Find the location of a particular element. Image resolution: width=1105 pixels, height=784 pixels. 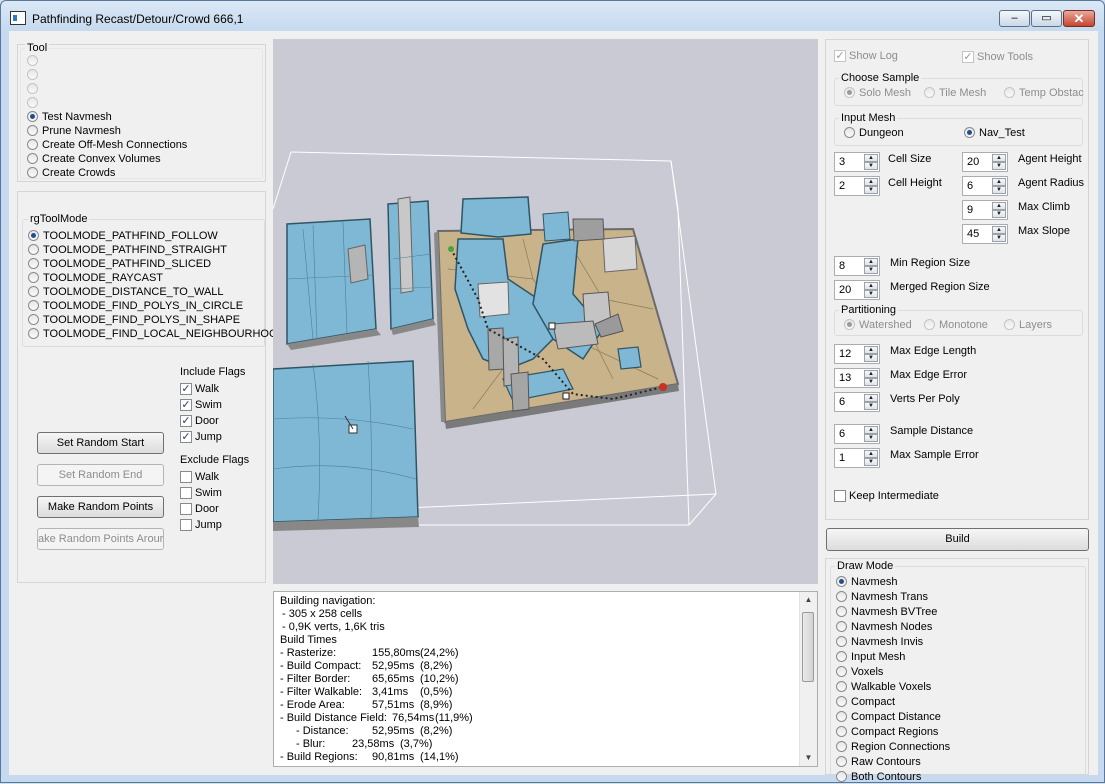

set-random-start-button: Set Random Start is located at coordinates (100, 443).